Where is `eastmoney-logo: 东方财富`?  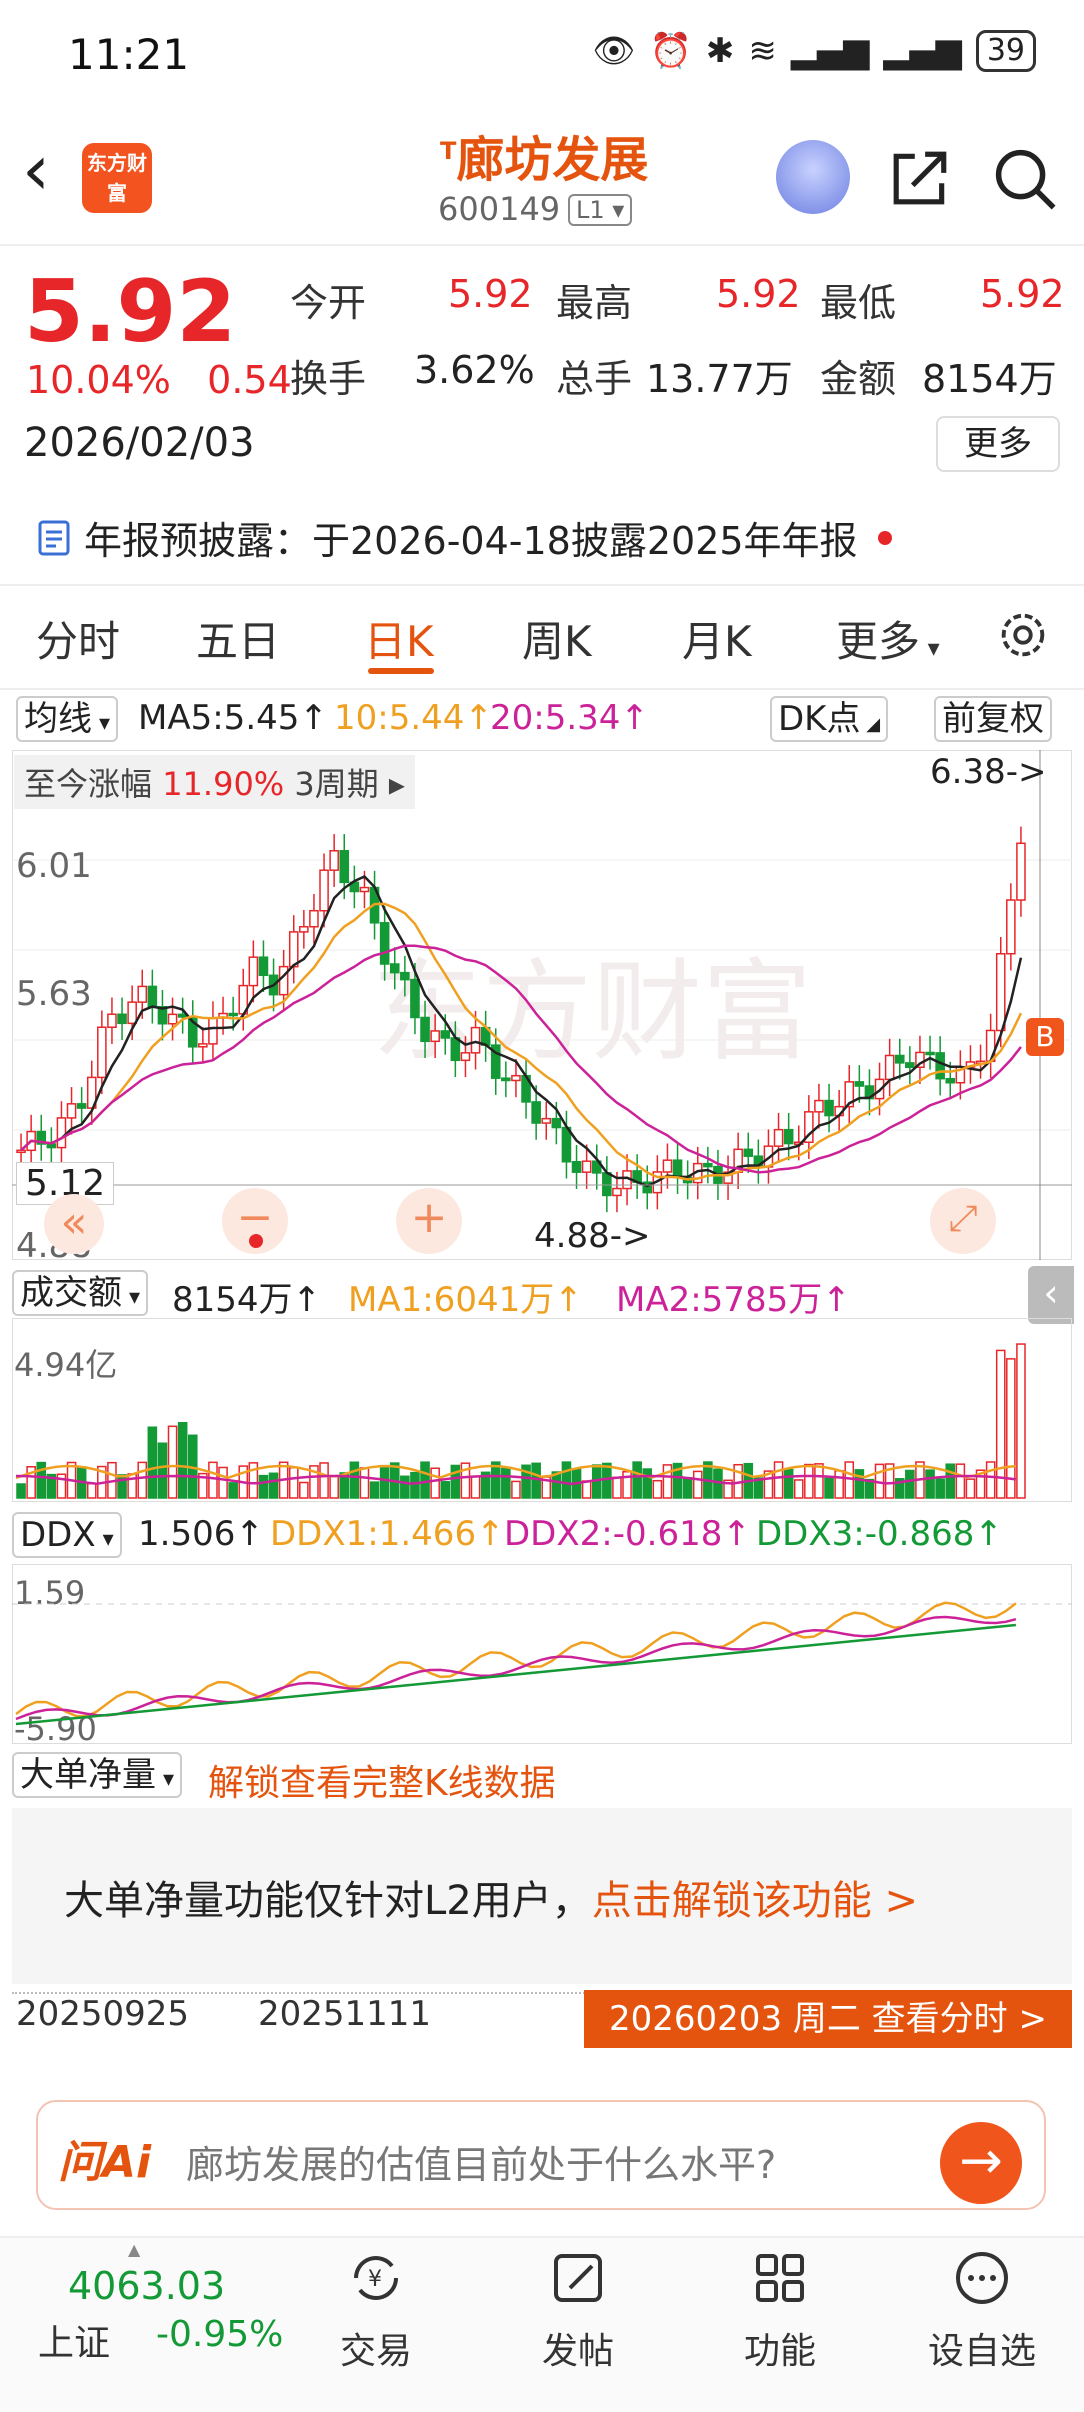
eastmoney-logo: 东方财富 is located at coordinates (117, 178).